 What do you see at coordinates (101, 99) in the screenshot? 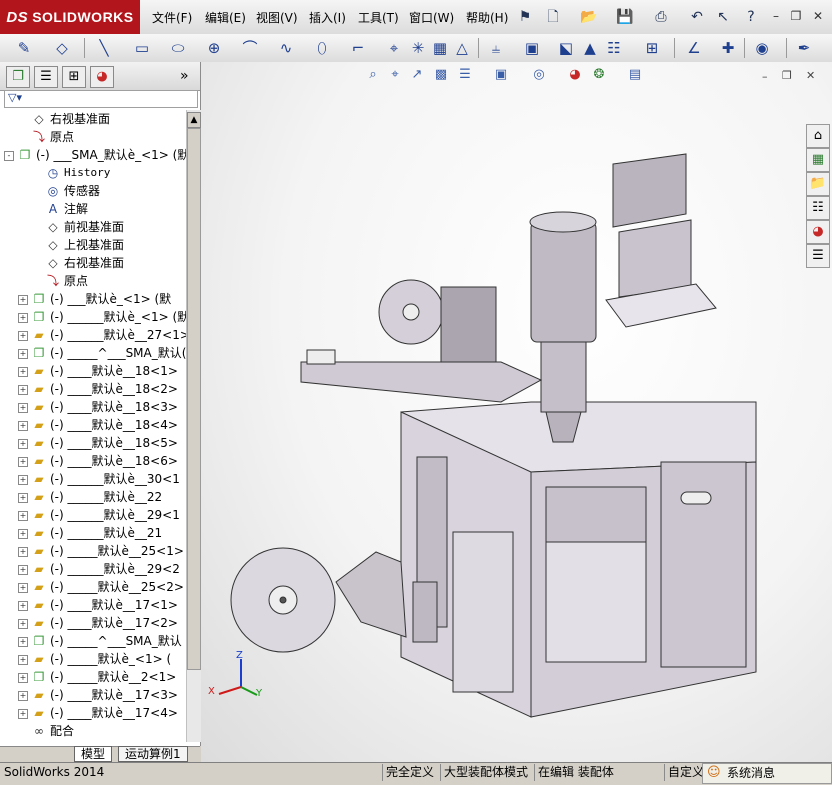
I see `filter-field` at bounding box center [101, 99].